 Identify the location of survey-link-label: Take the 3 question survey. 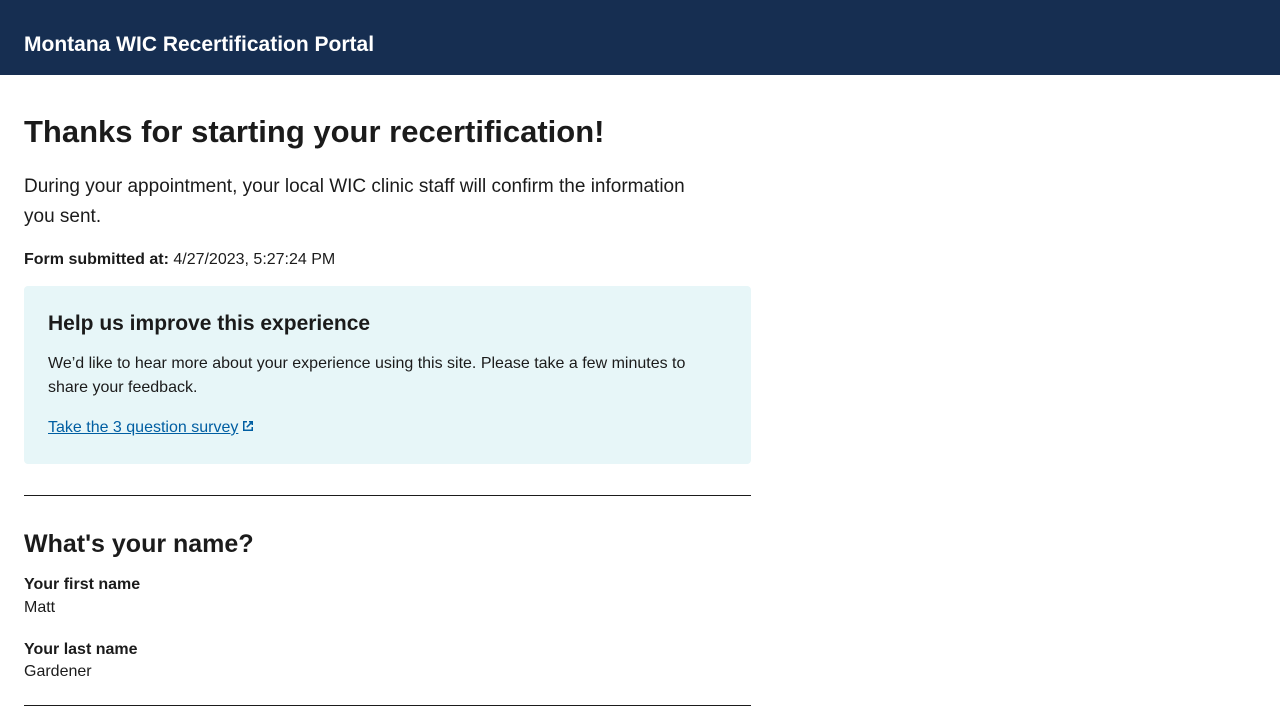
(143, 427).